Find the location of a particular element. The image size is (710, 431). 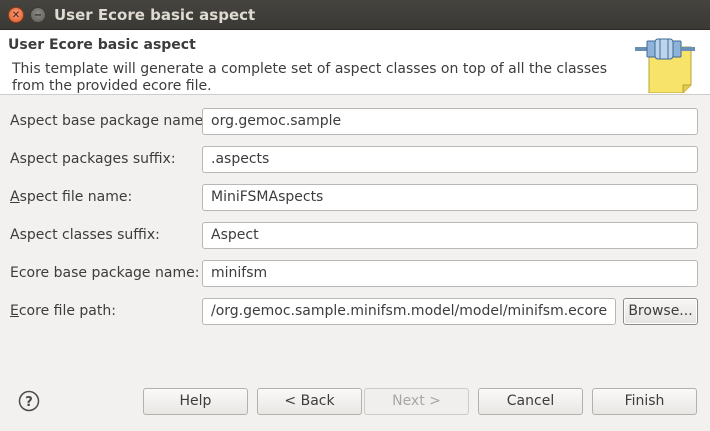

ecore-file-path-label-text: core file path: is located at coordinates (67, 311).